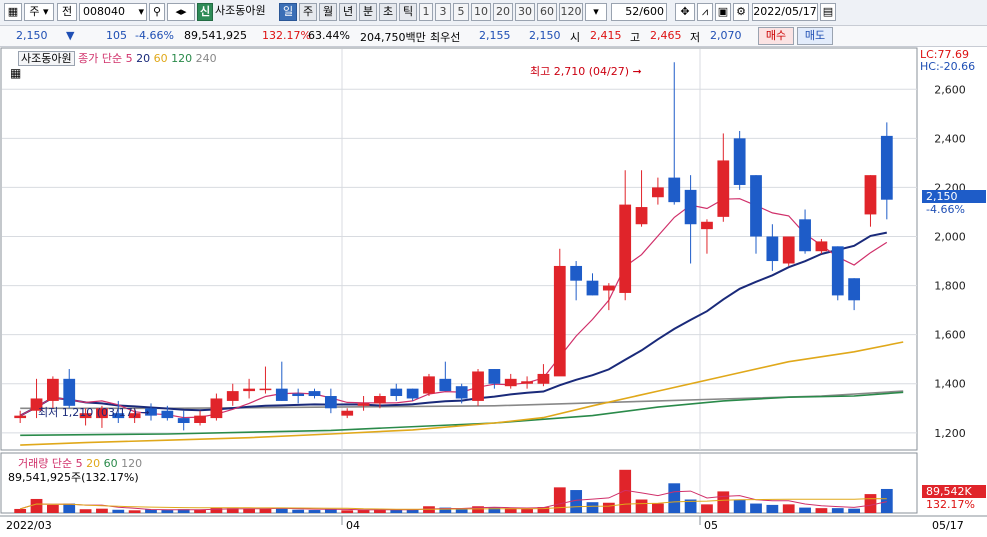  What do you see at coordinates (606, 35) in the screenshot?
I see `open-price: 2,415` at bounding box center [606, 35].